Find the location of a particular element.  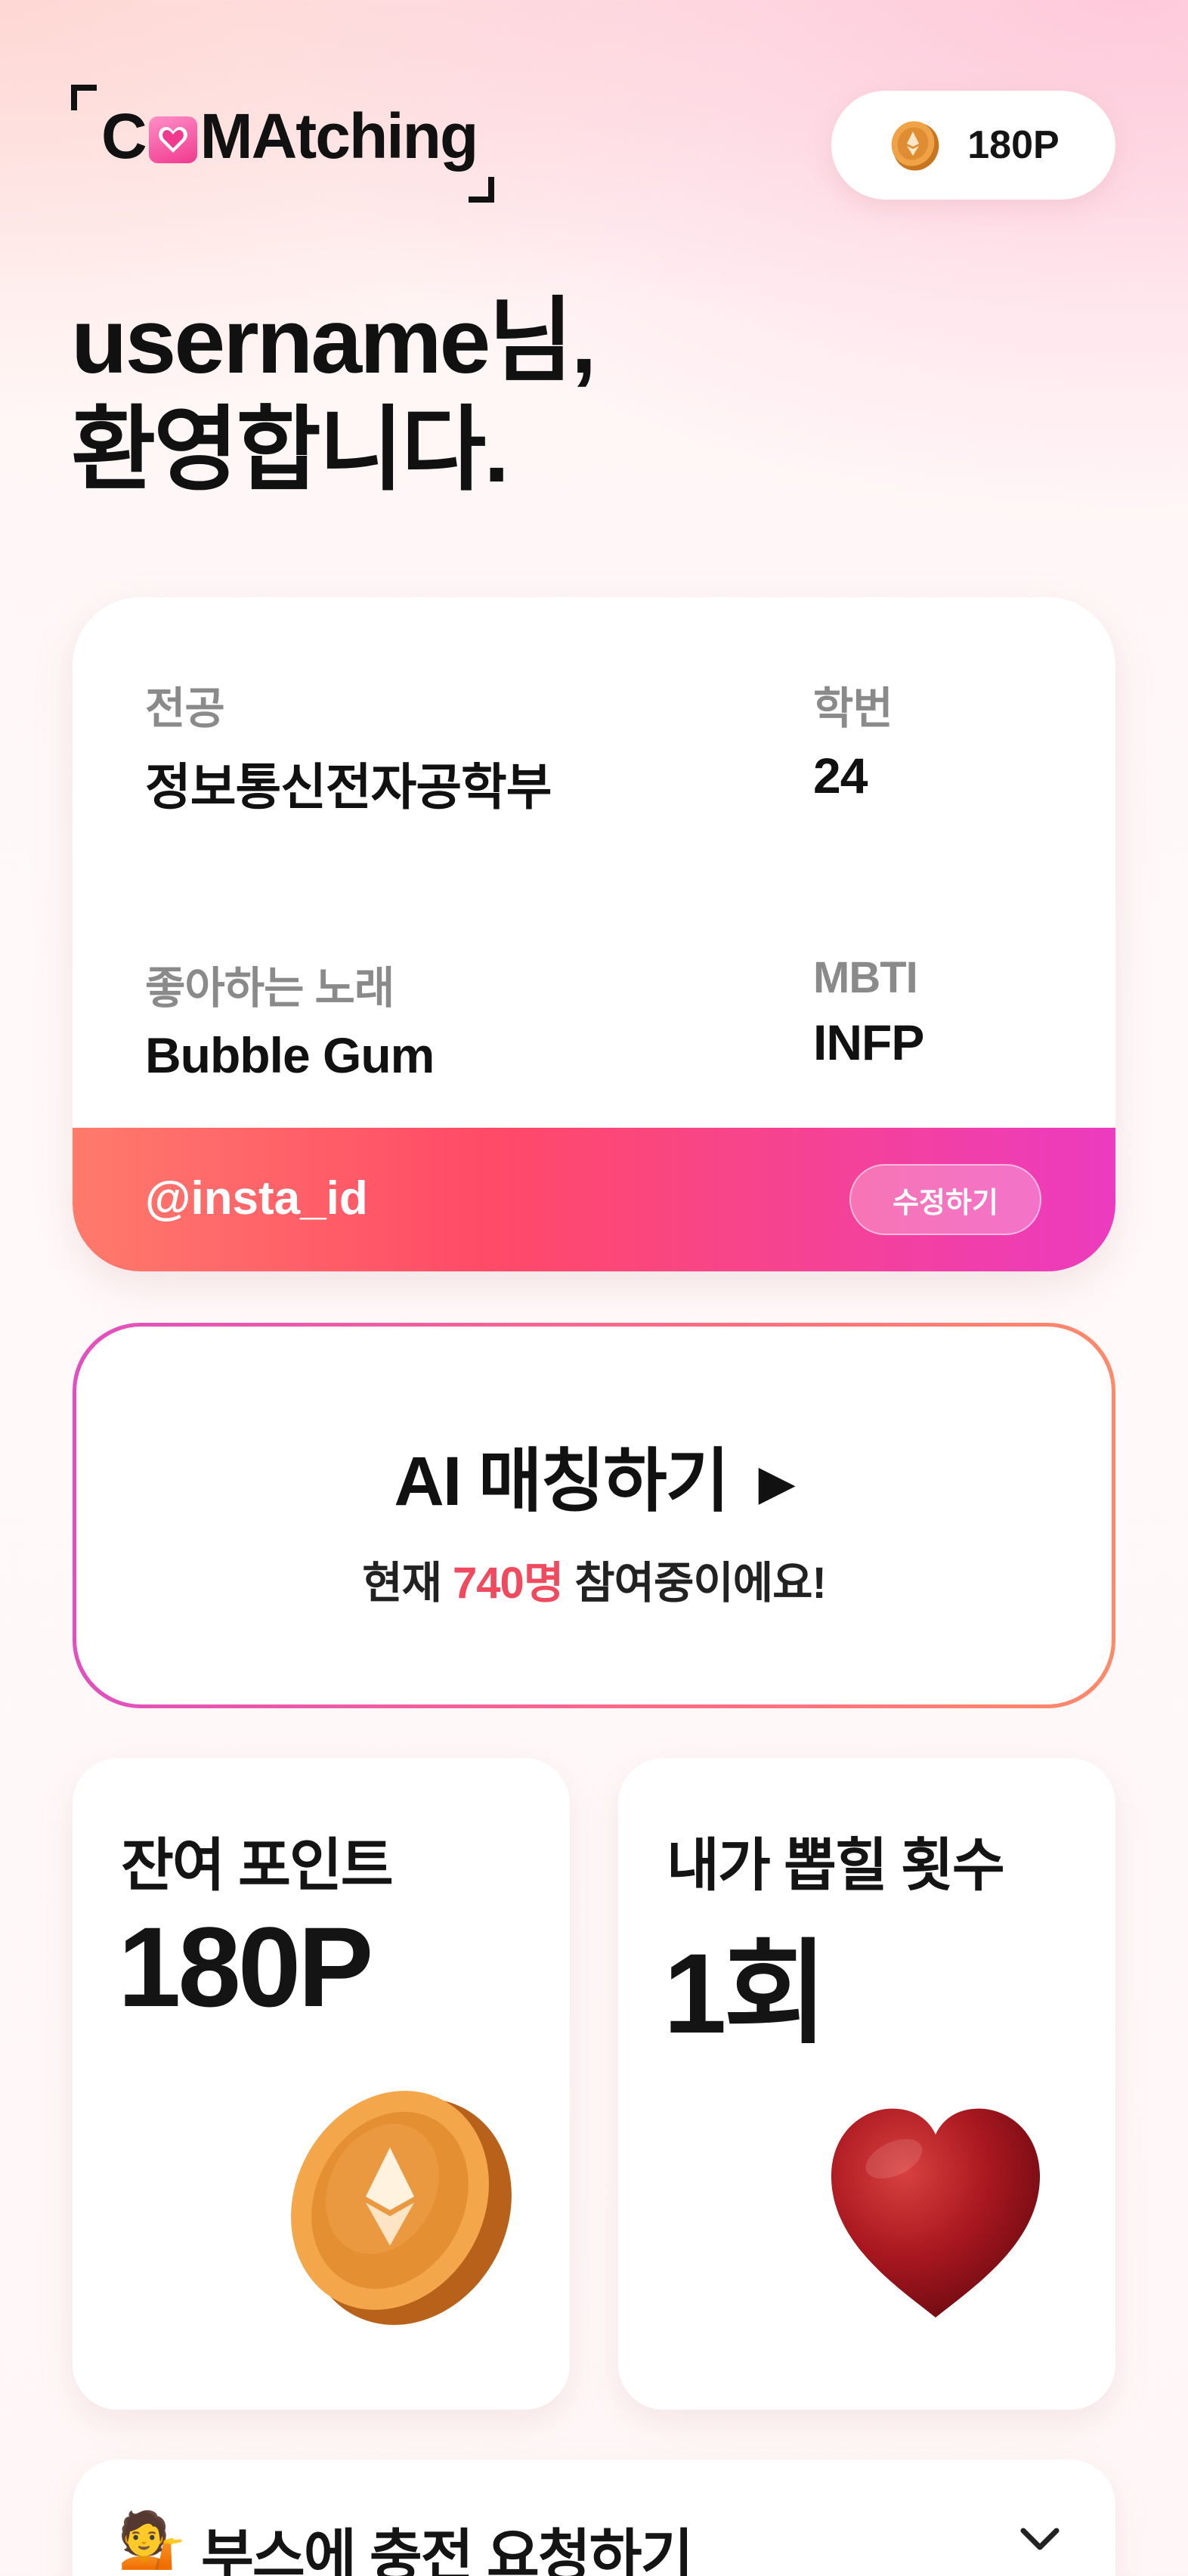

booth-request-label: 부스에 충전 요청하기 is located at coordinates (448, 2550).